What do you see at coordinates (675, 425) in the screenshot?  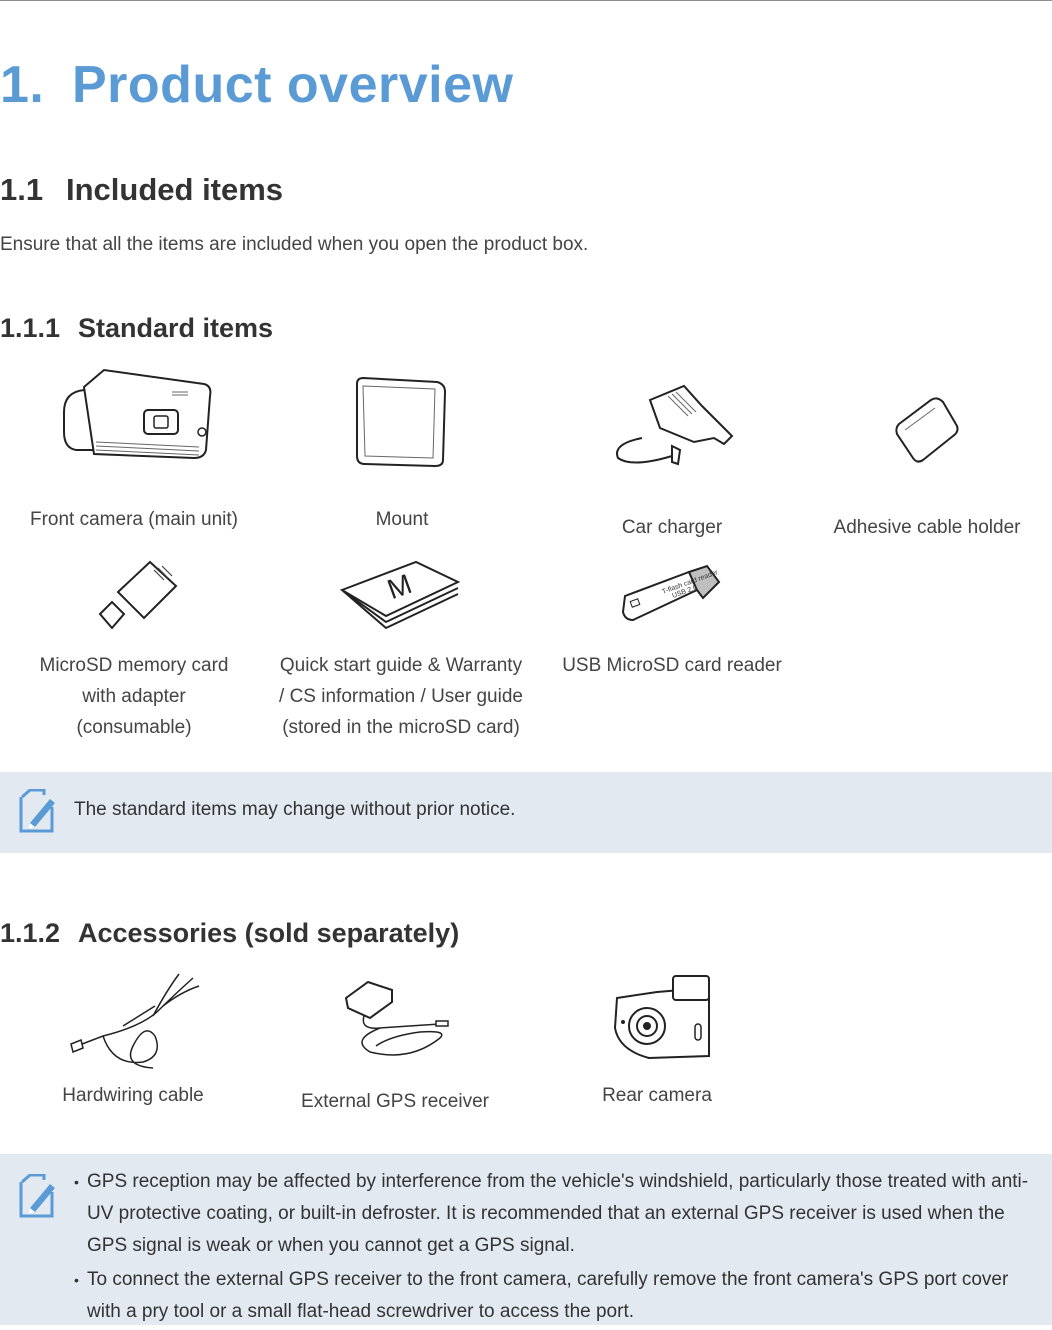 I see `car-charger-icon` at bounding box center [675, 425].